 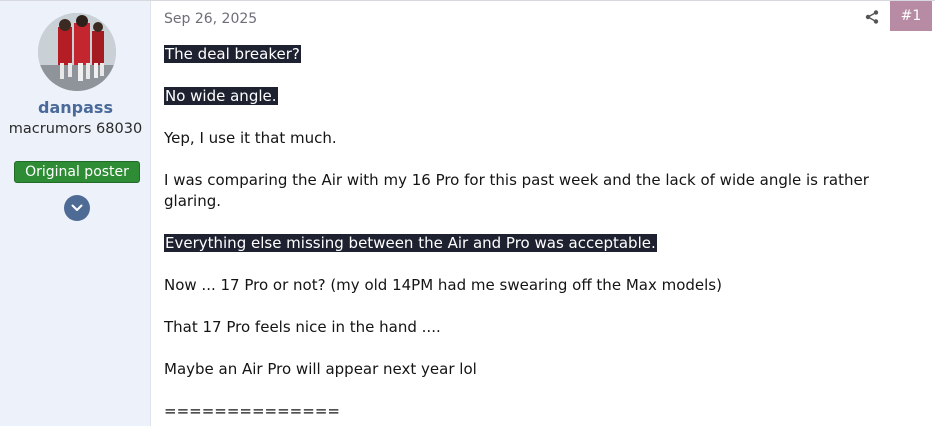 I want to click on highlighted-text: No wide angle., so click(x=221, y=96).